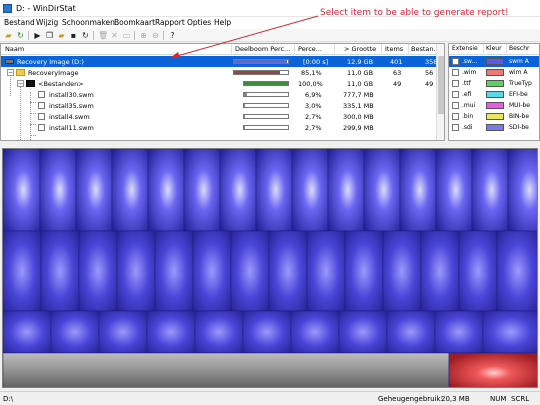 Image resolution: width=540 pixels, height=405 pixels. I want to click on extension-name: .ttf, so click(466, 83).